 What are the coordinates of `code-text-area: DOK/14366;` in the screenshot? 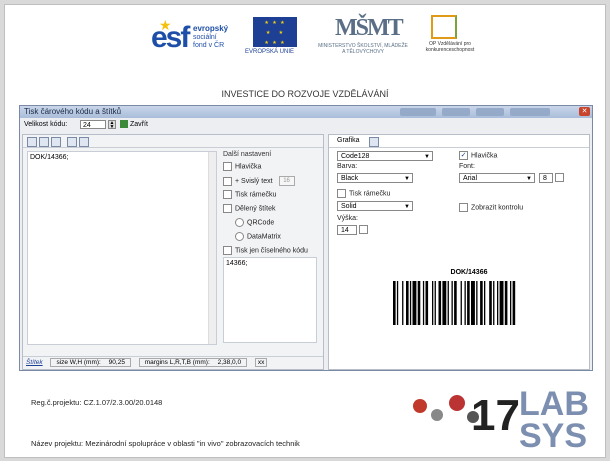 It's located at (122, 248).